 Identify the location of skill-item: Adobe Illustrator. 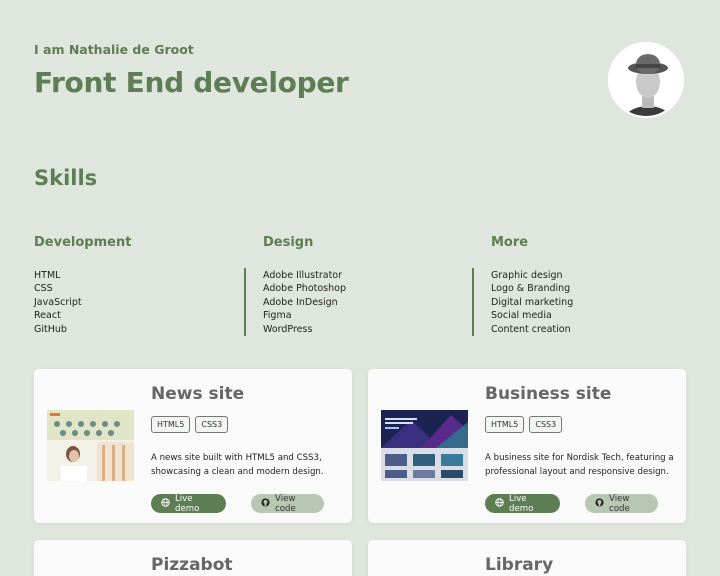
(303, 275).